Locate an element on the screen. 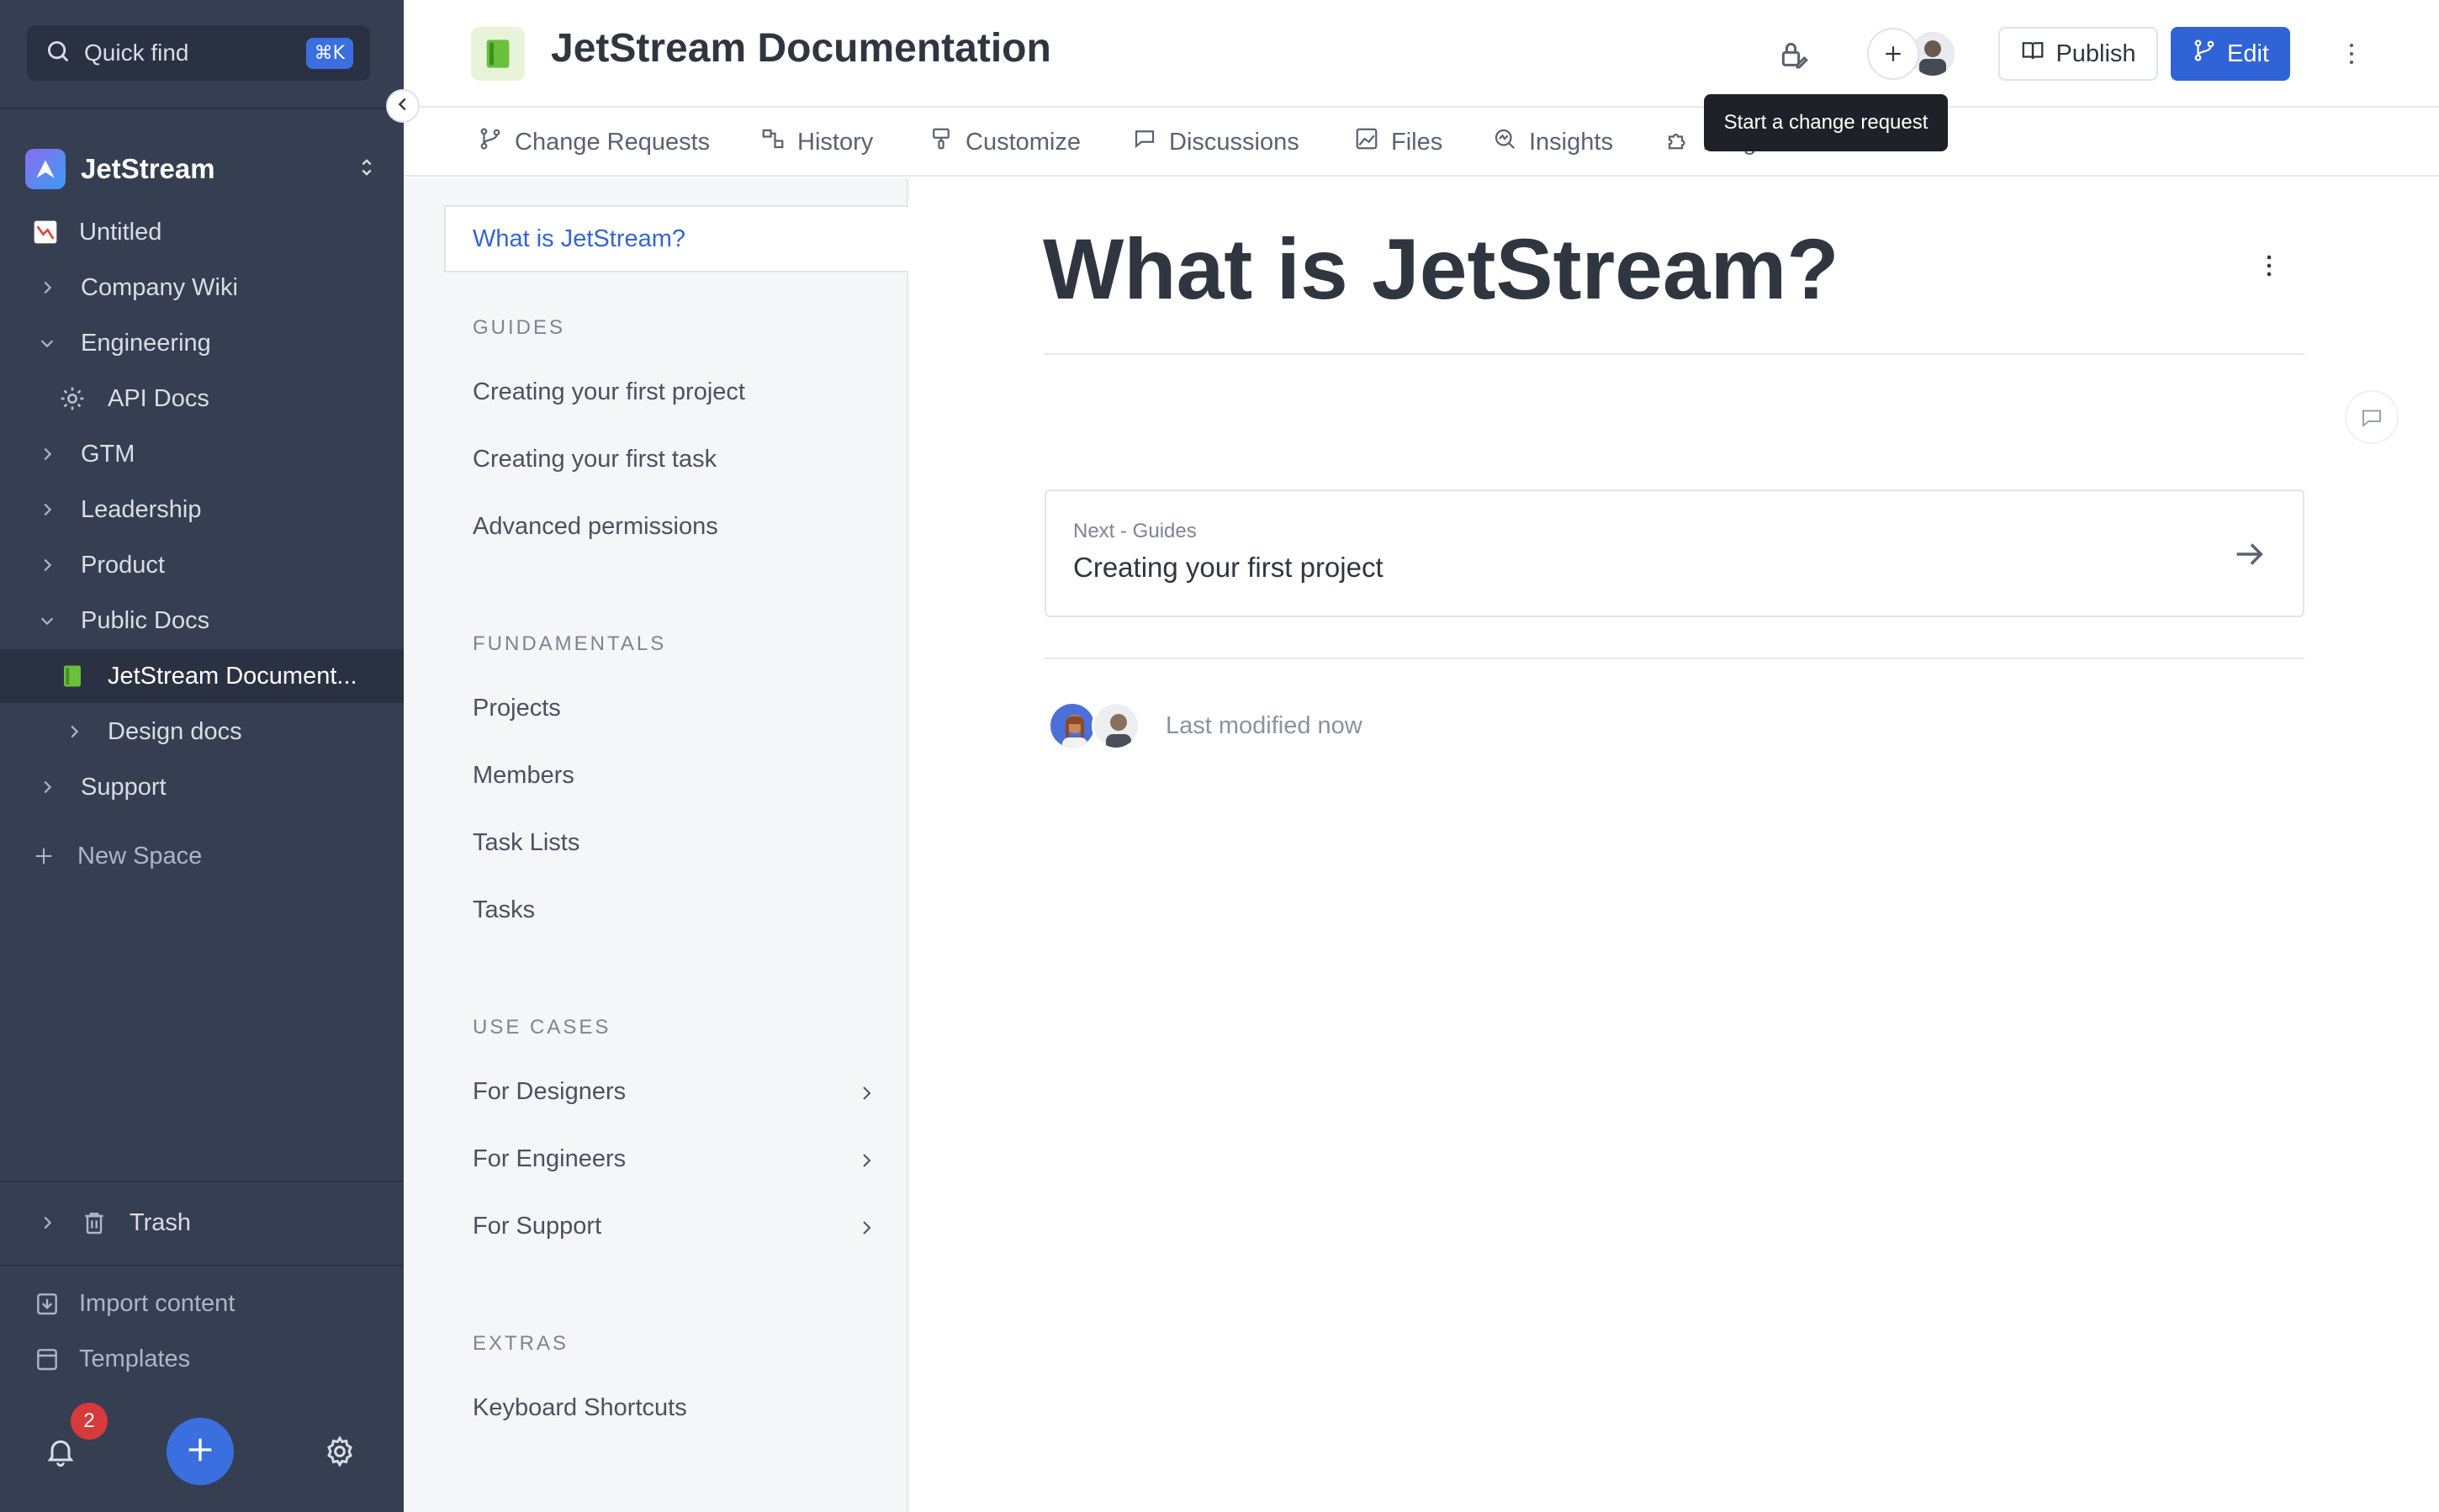 Image resolution: width=2439 pixels, height=1512 pixels. arrow-right-icon is located at coordinates (2250, 554).